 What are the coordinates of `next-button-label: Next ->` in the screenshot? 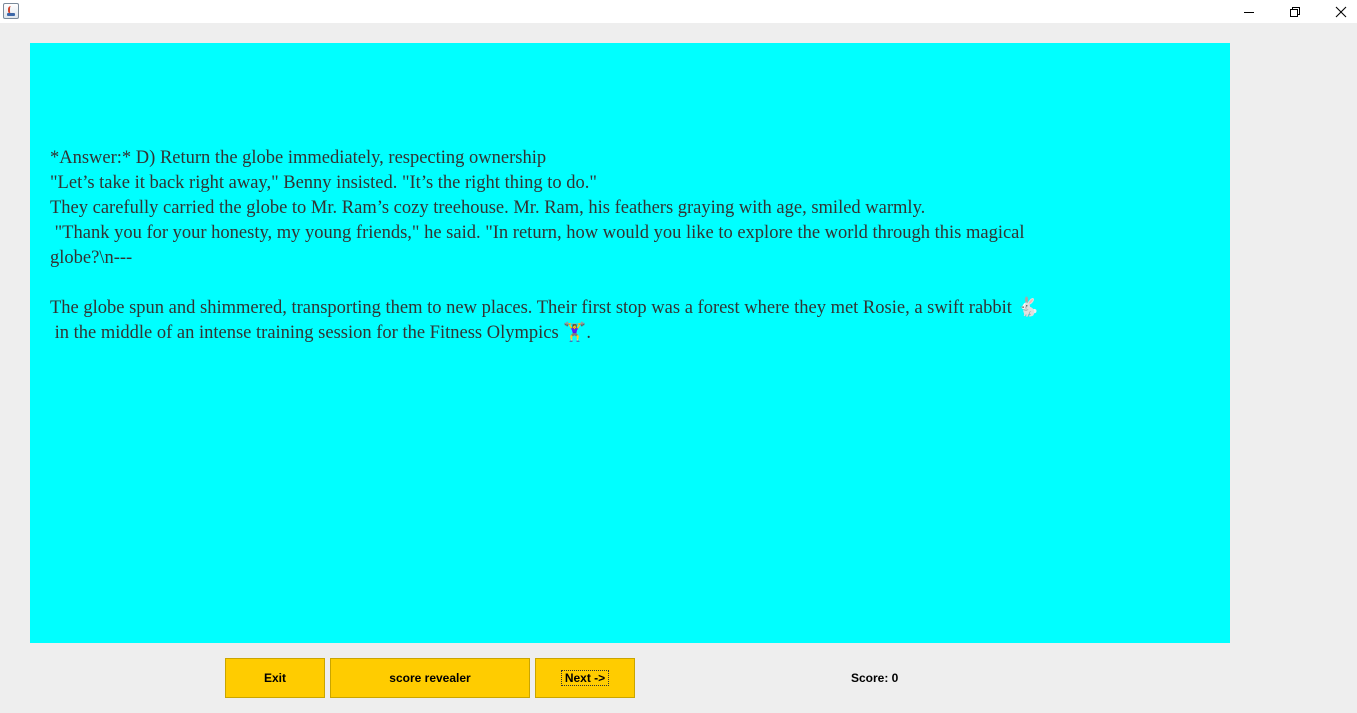 It's located at (585, 678).